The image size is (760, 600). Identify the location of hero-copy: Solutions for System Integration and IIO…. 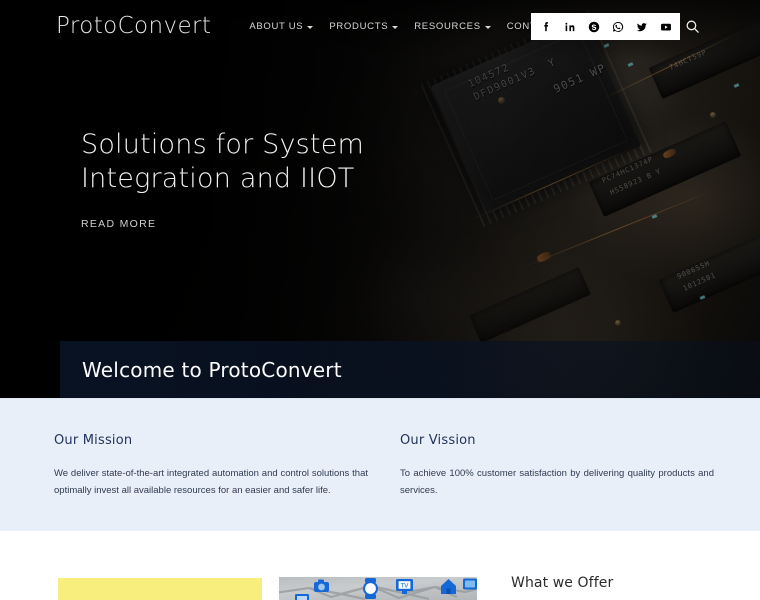
(222, 180).